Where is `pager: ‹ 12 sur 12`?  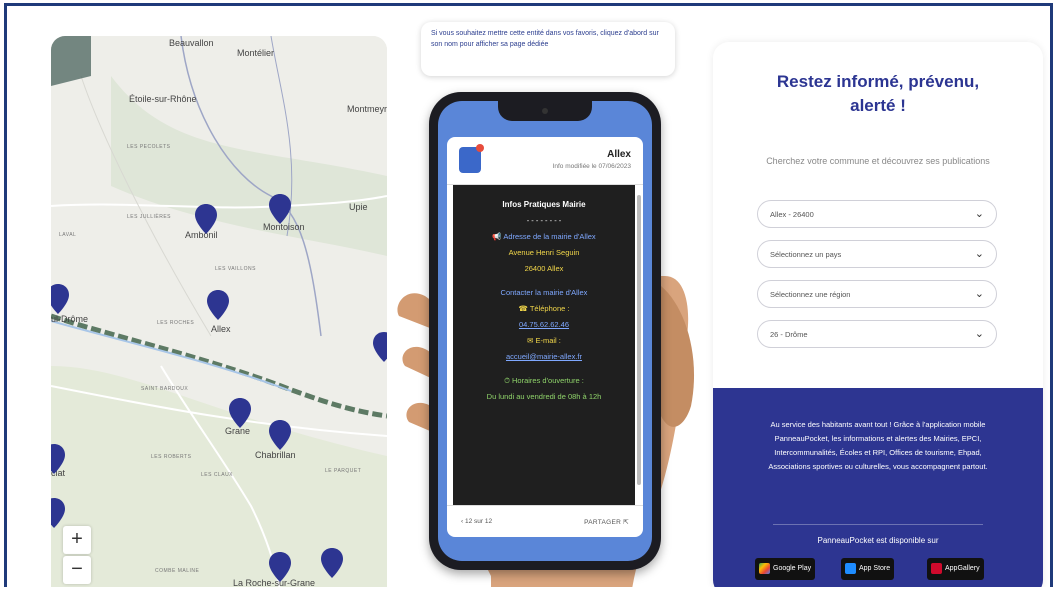 pager: ‹ 12 sur 12 is located at coordinates (476, 521).